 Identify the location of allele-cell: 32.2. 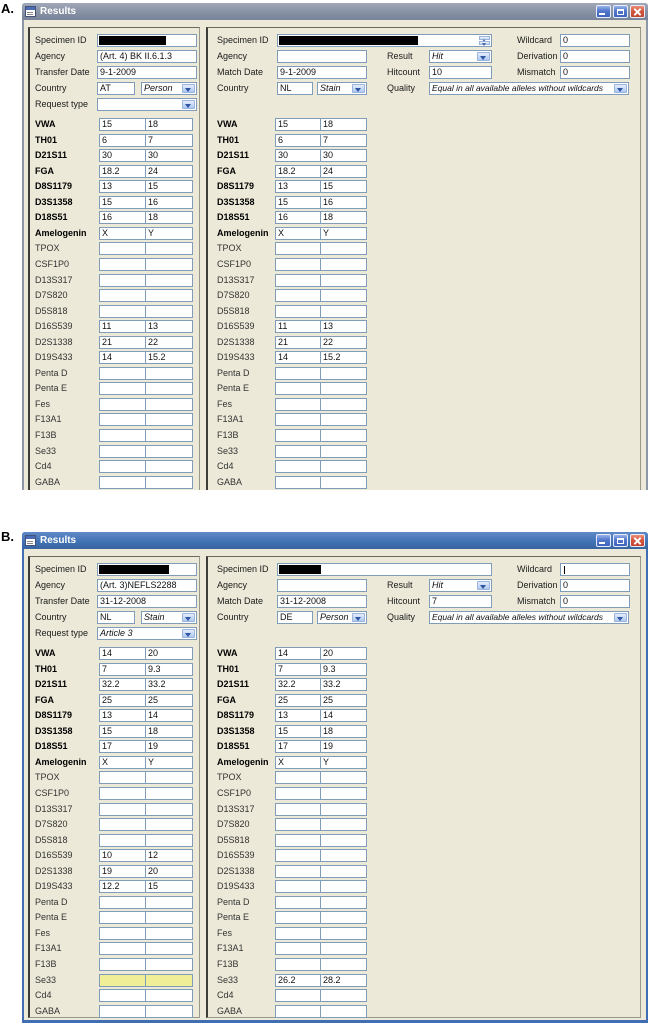
(298, 685).